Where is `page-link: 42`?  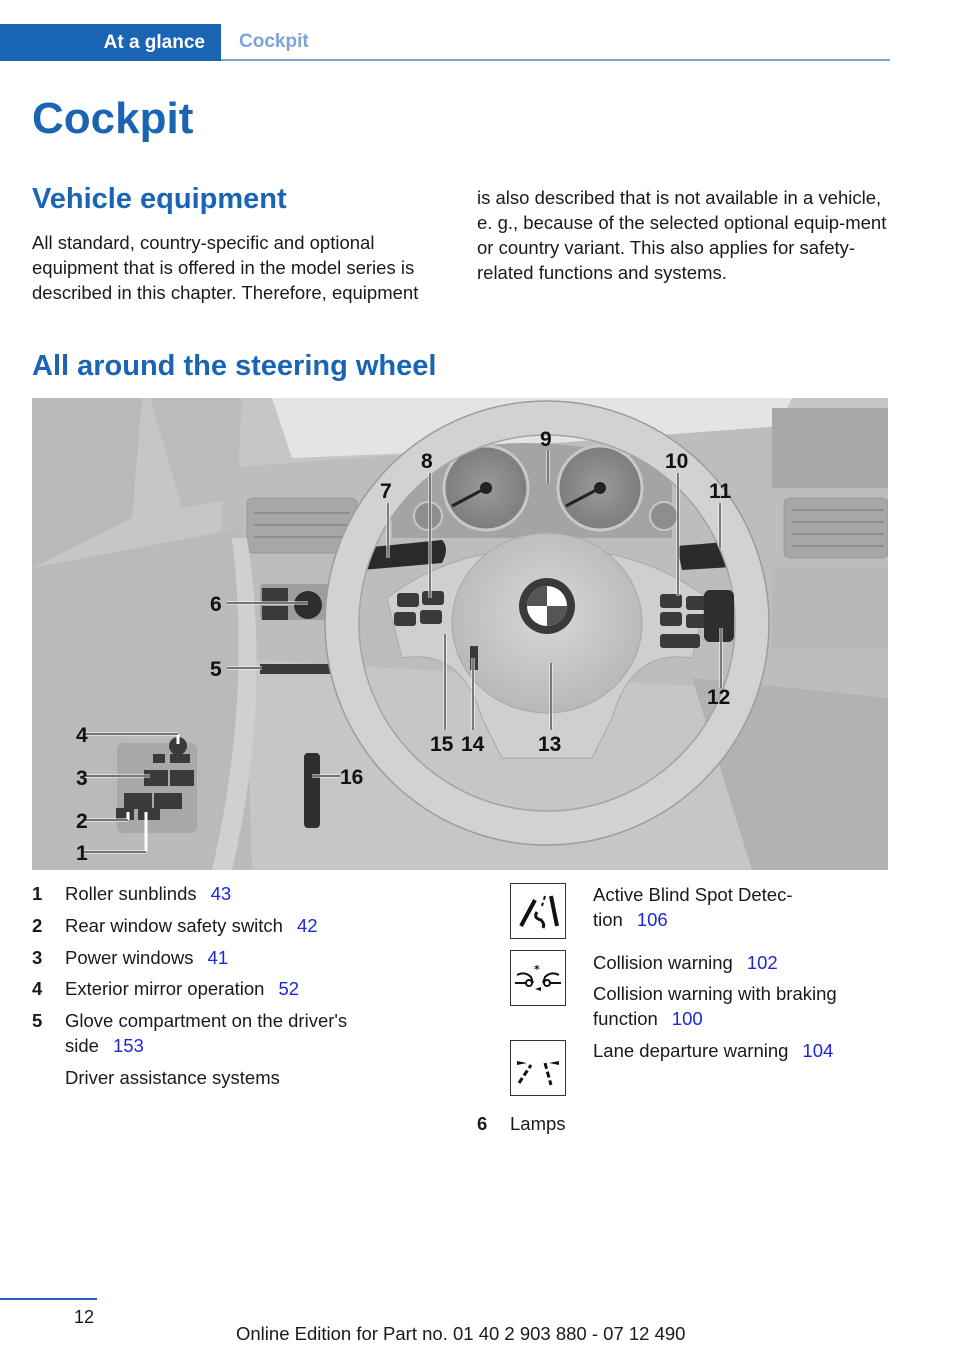 page-link: 42 is located at coordinates (307, 925).